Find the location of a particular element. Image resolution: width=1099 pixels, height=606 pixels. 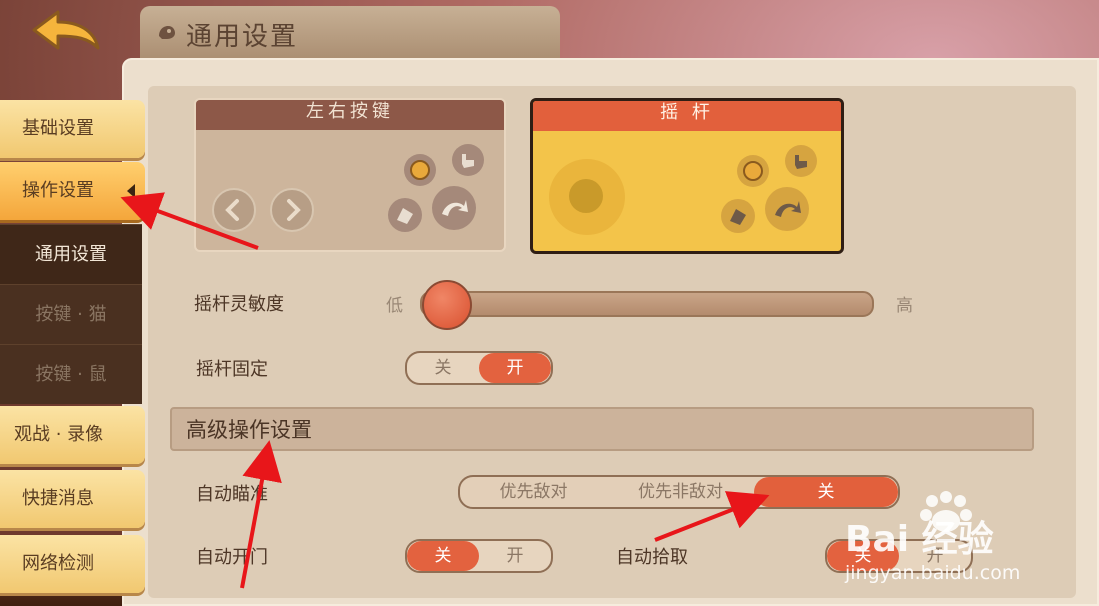

page-title: 通用设置 is located at coordinates (242, 37).